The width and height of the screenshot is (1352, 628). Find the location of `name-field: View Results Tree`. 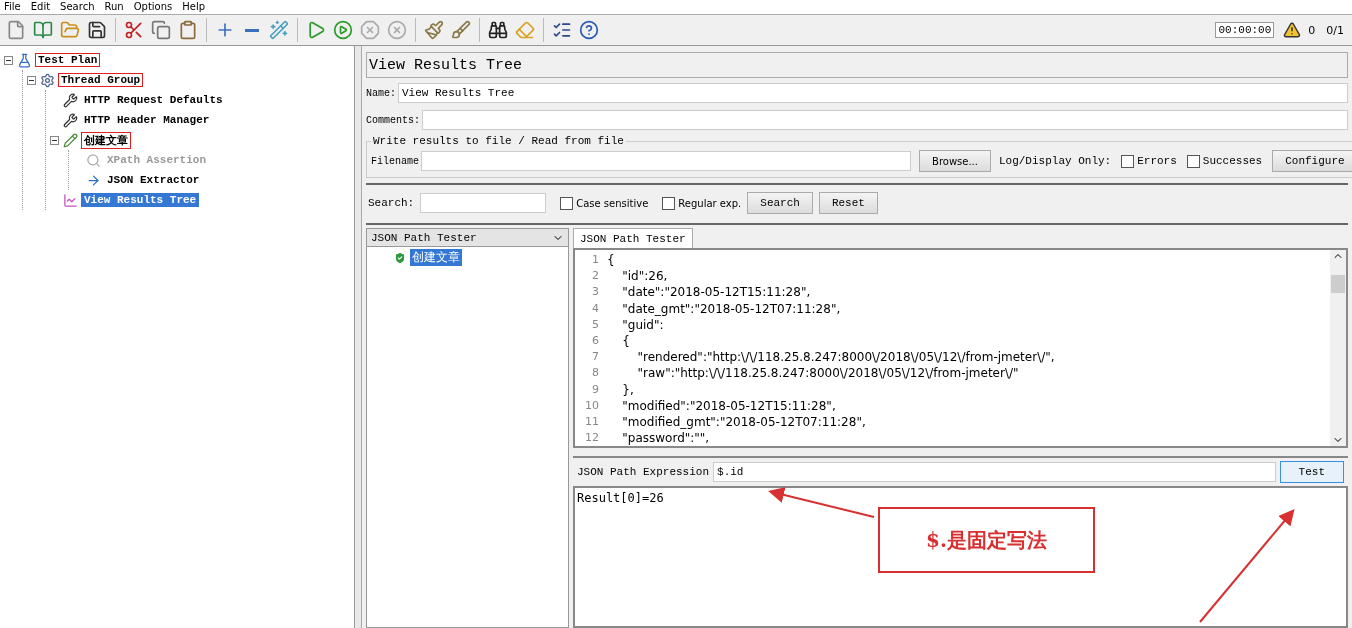

name-field: View Results Tree is located at coordinates (873, 93).